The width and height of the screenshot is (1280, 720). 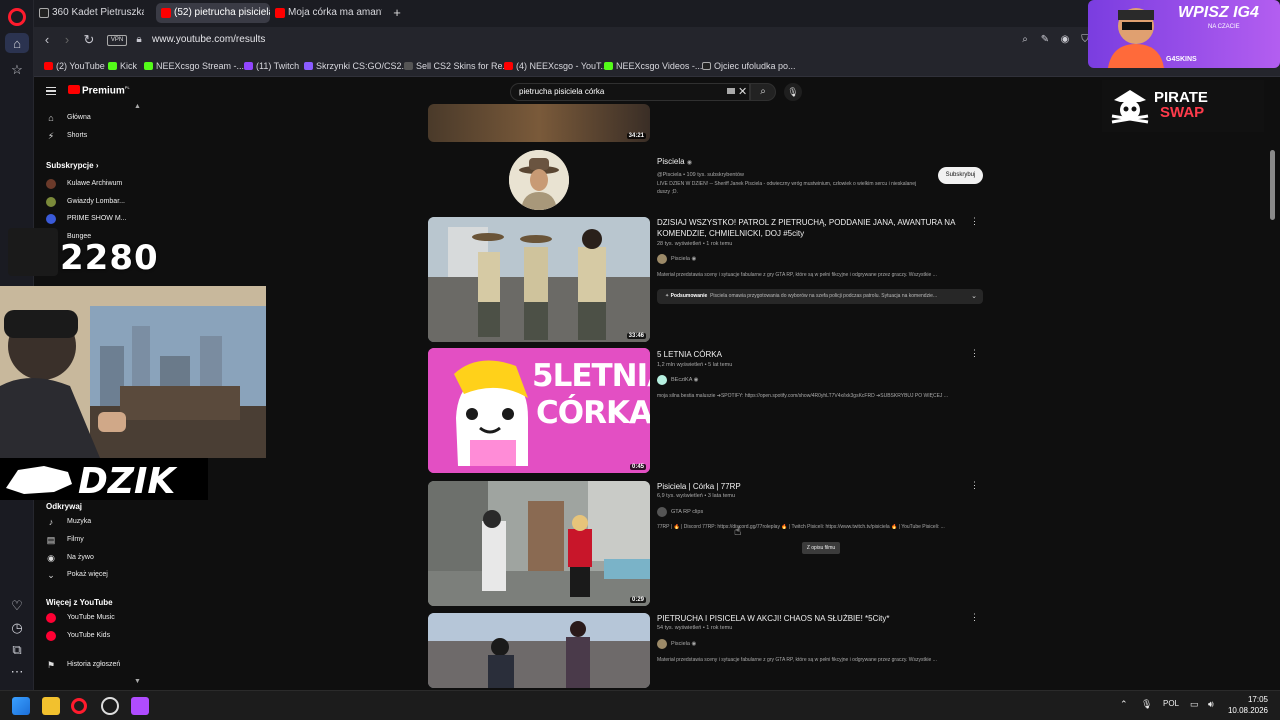 What do you see at coordinates (17, 606) in the screenshot?
I see `heart-icon: ♡` at bounding box center [17, 606].